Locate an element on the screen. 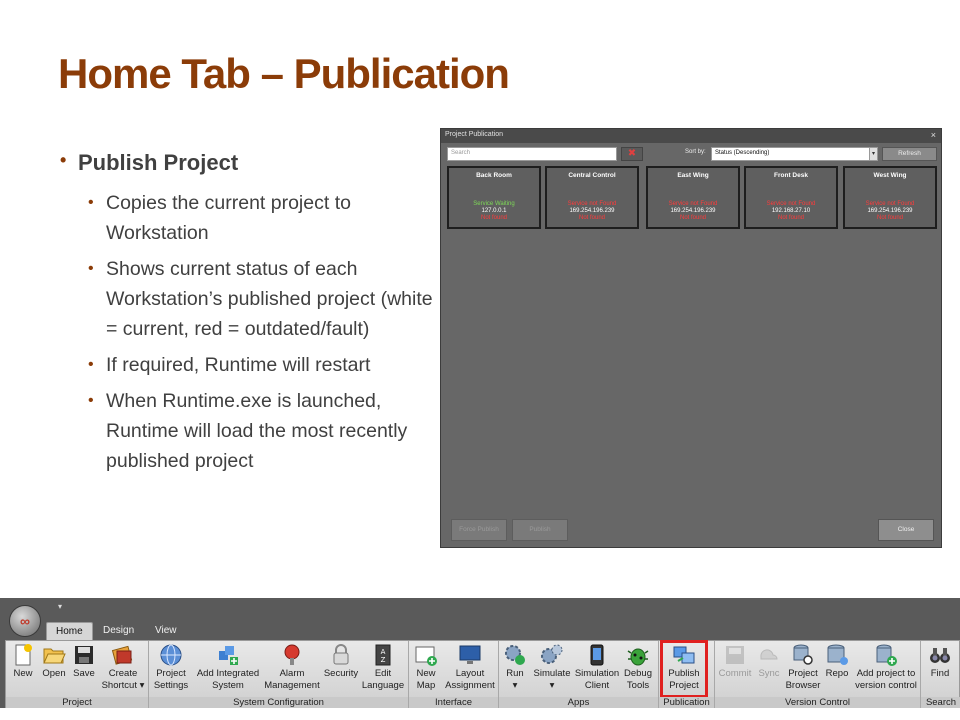 The image size is (960, 720). debug-tools-button: Debug Tools is located at coordinates (638, 667).